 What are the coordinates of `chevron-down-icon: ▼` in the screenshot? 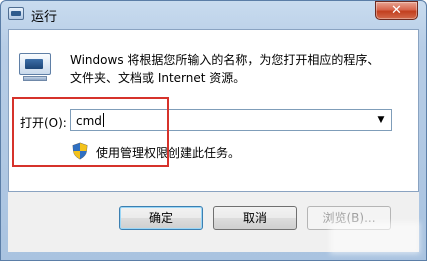 It's located at (381, 120).